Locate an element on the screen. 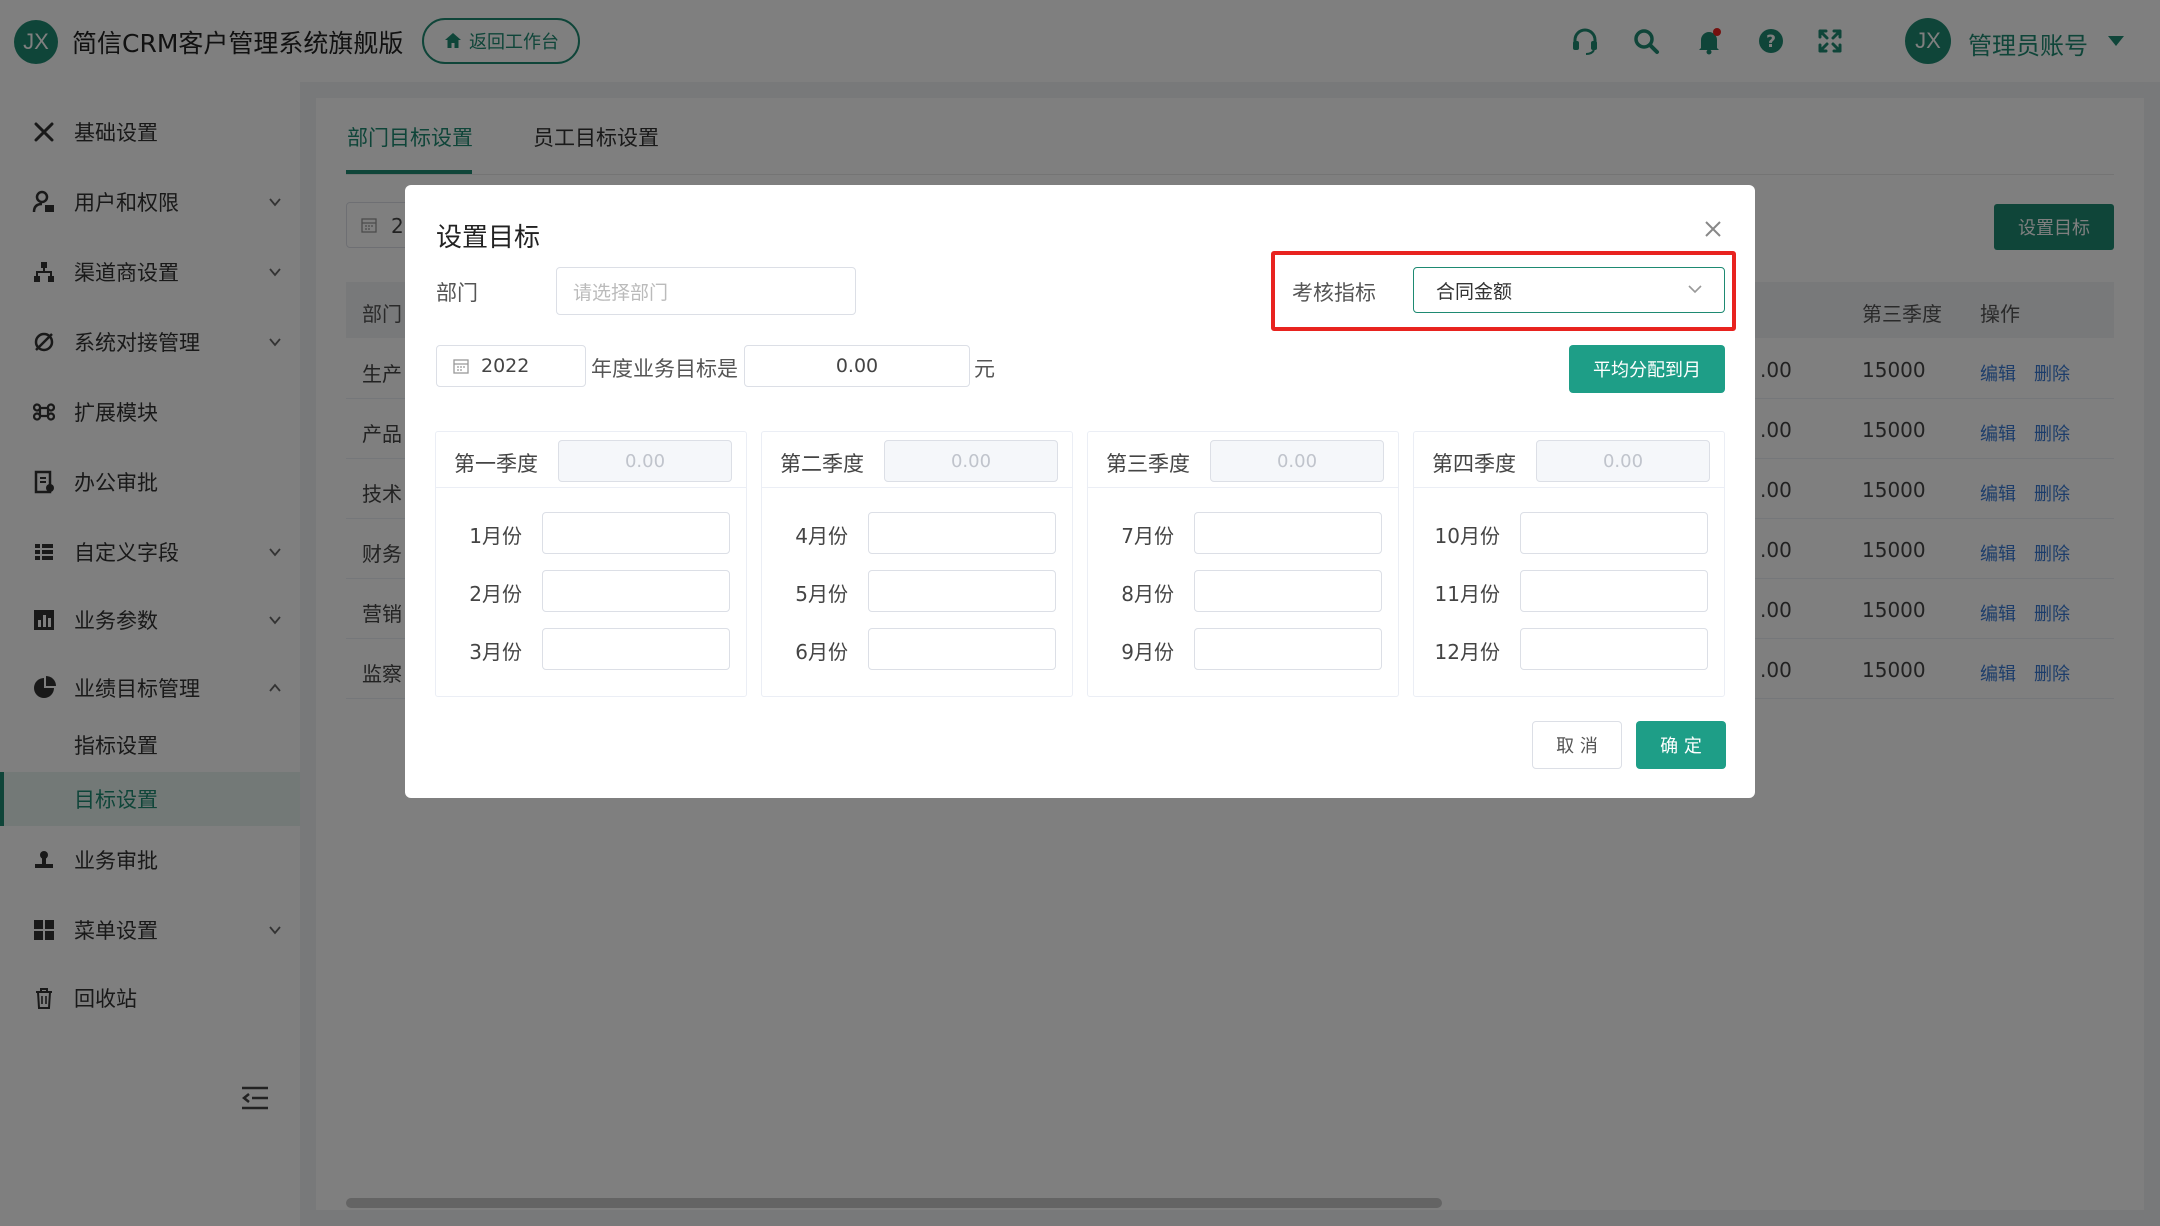 Image resolution: width=2160 pixels, height=1226 pixels. distribute-evenly-button: 平均分配到月 is located at coordinates (1647, 369).